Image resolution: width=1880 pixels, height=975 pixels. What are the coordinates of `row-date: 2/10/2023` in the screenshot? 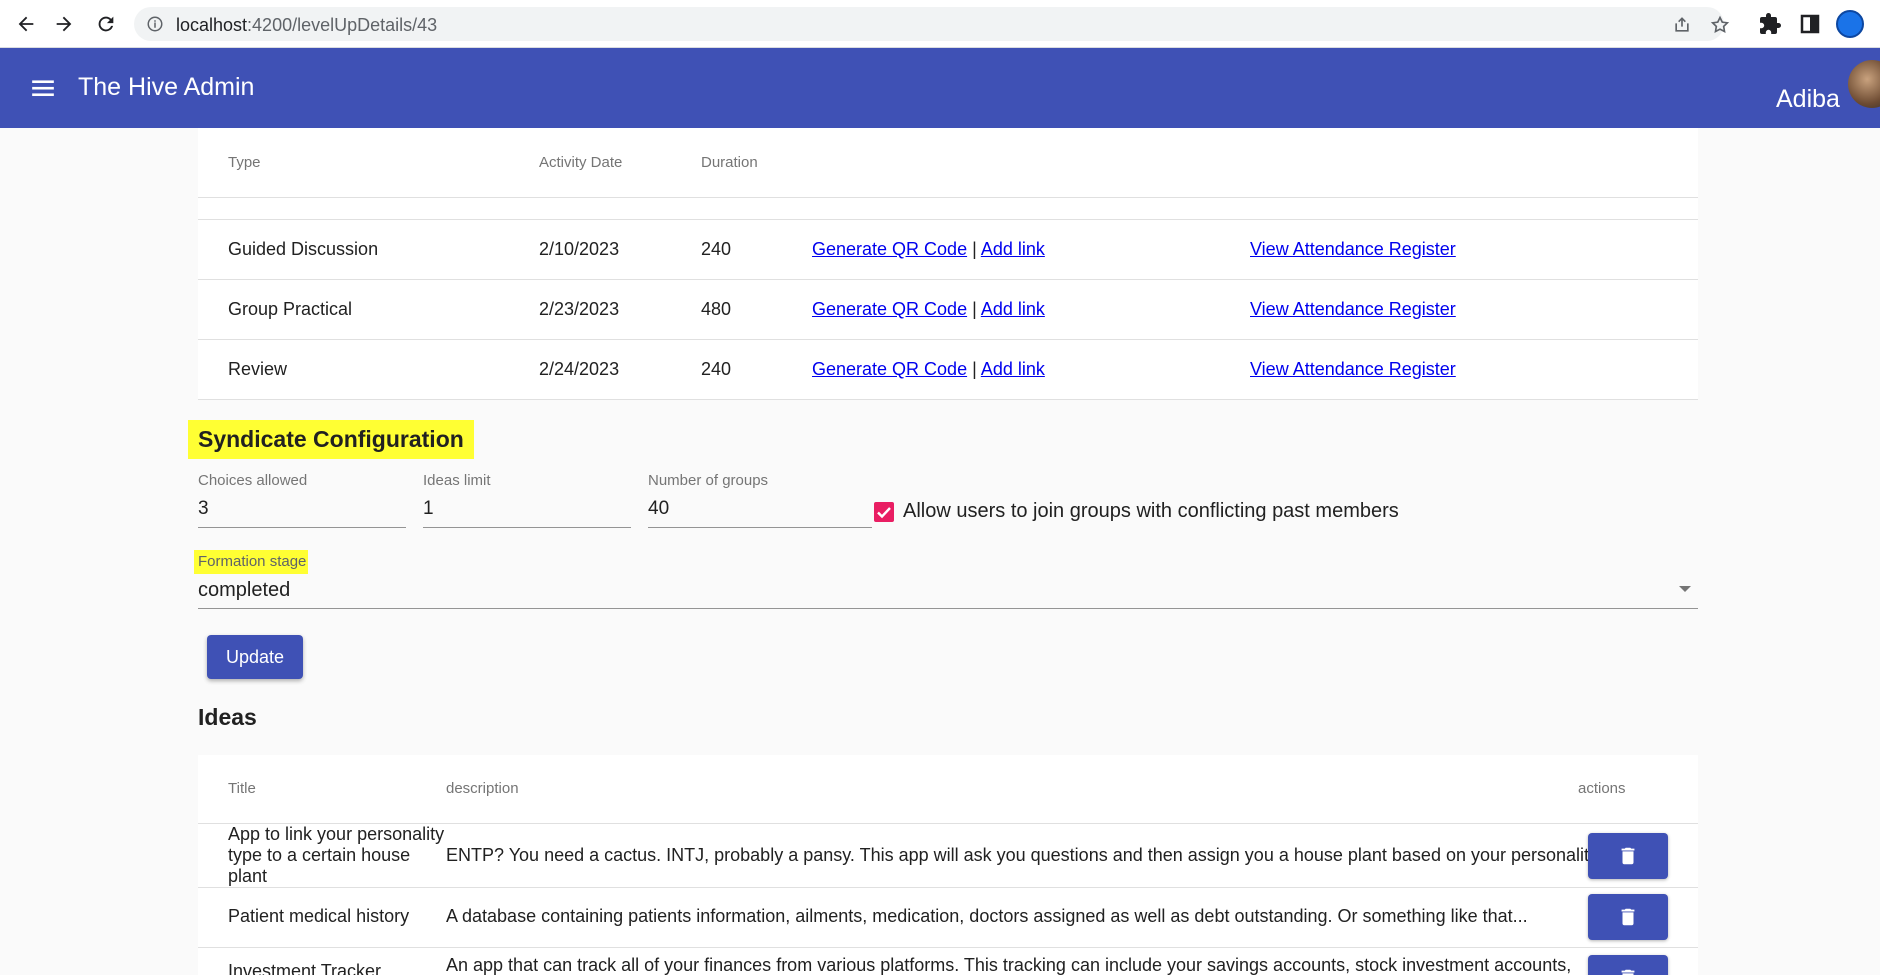 It's located at (579, 249).